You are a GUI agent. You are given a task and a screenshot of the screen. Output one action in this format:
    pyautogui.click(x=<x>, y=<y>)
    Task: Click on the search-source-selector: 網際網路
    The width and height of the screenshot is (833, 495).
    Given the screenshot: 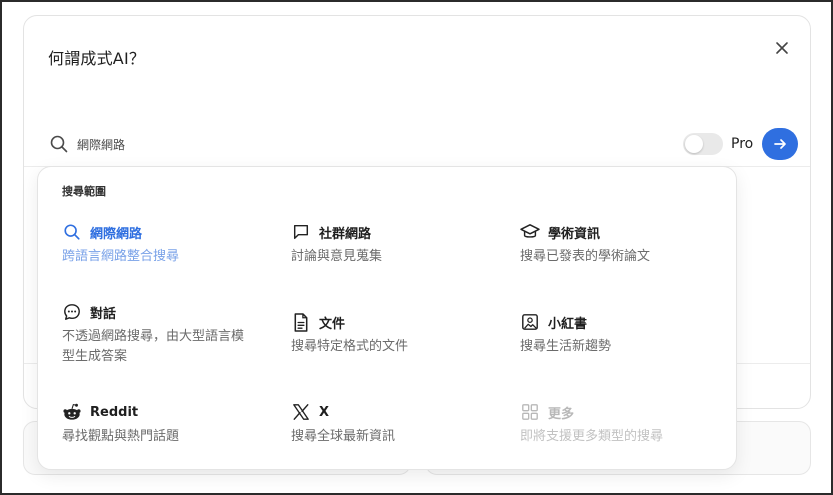 What is the action you would take?
    pyautogui.click(x=101, y=144)
    